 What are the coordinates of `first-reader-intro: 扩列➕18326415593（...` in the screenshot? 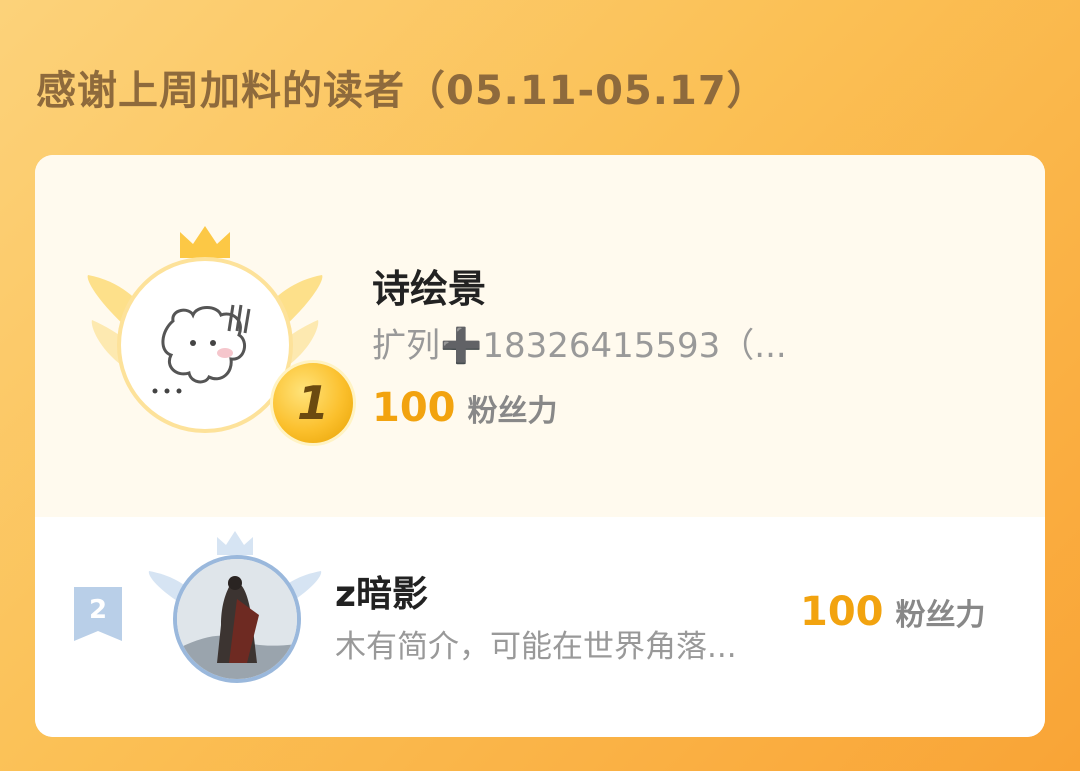 It's located at (579, 346).